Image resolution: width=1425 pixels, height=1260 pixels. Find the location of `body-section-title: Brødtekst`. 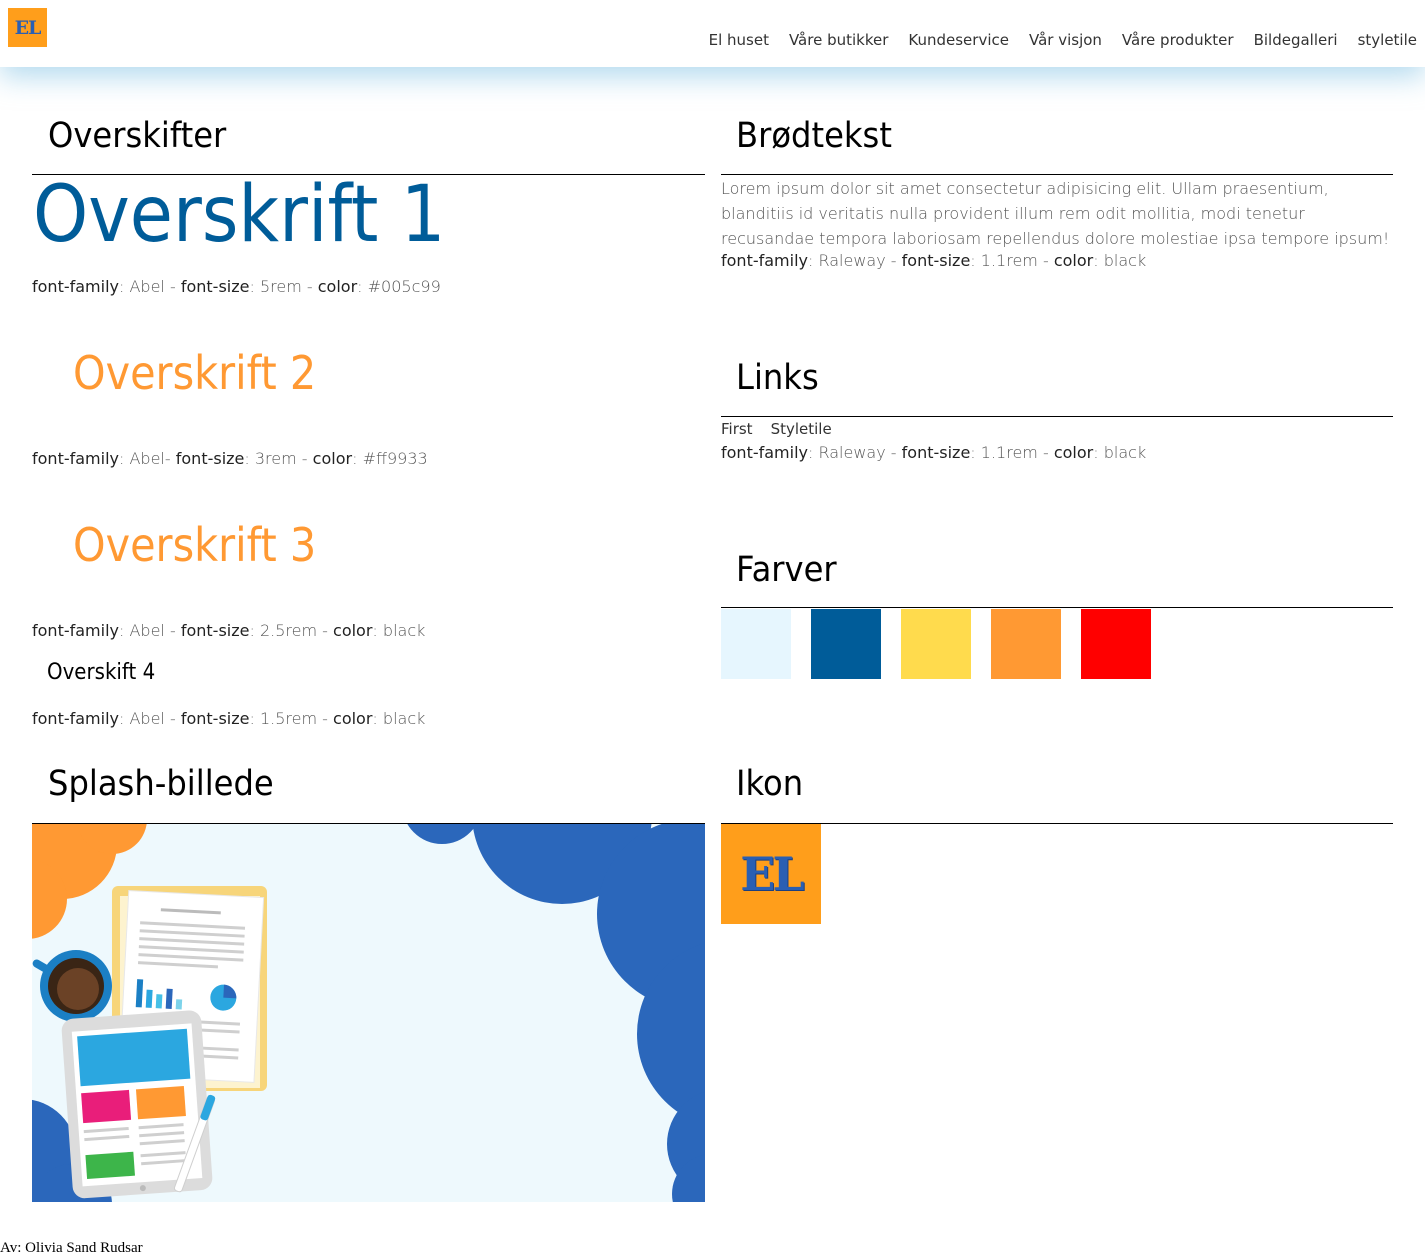

body-section-title: Brødtekst is located at coordinates (814, 136).